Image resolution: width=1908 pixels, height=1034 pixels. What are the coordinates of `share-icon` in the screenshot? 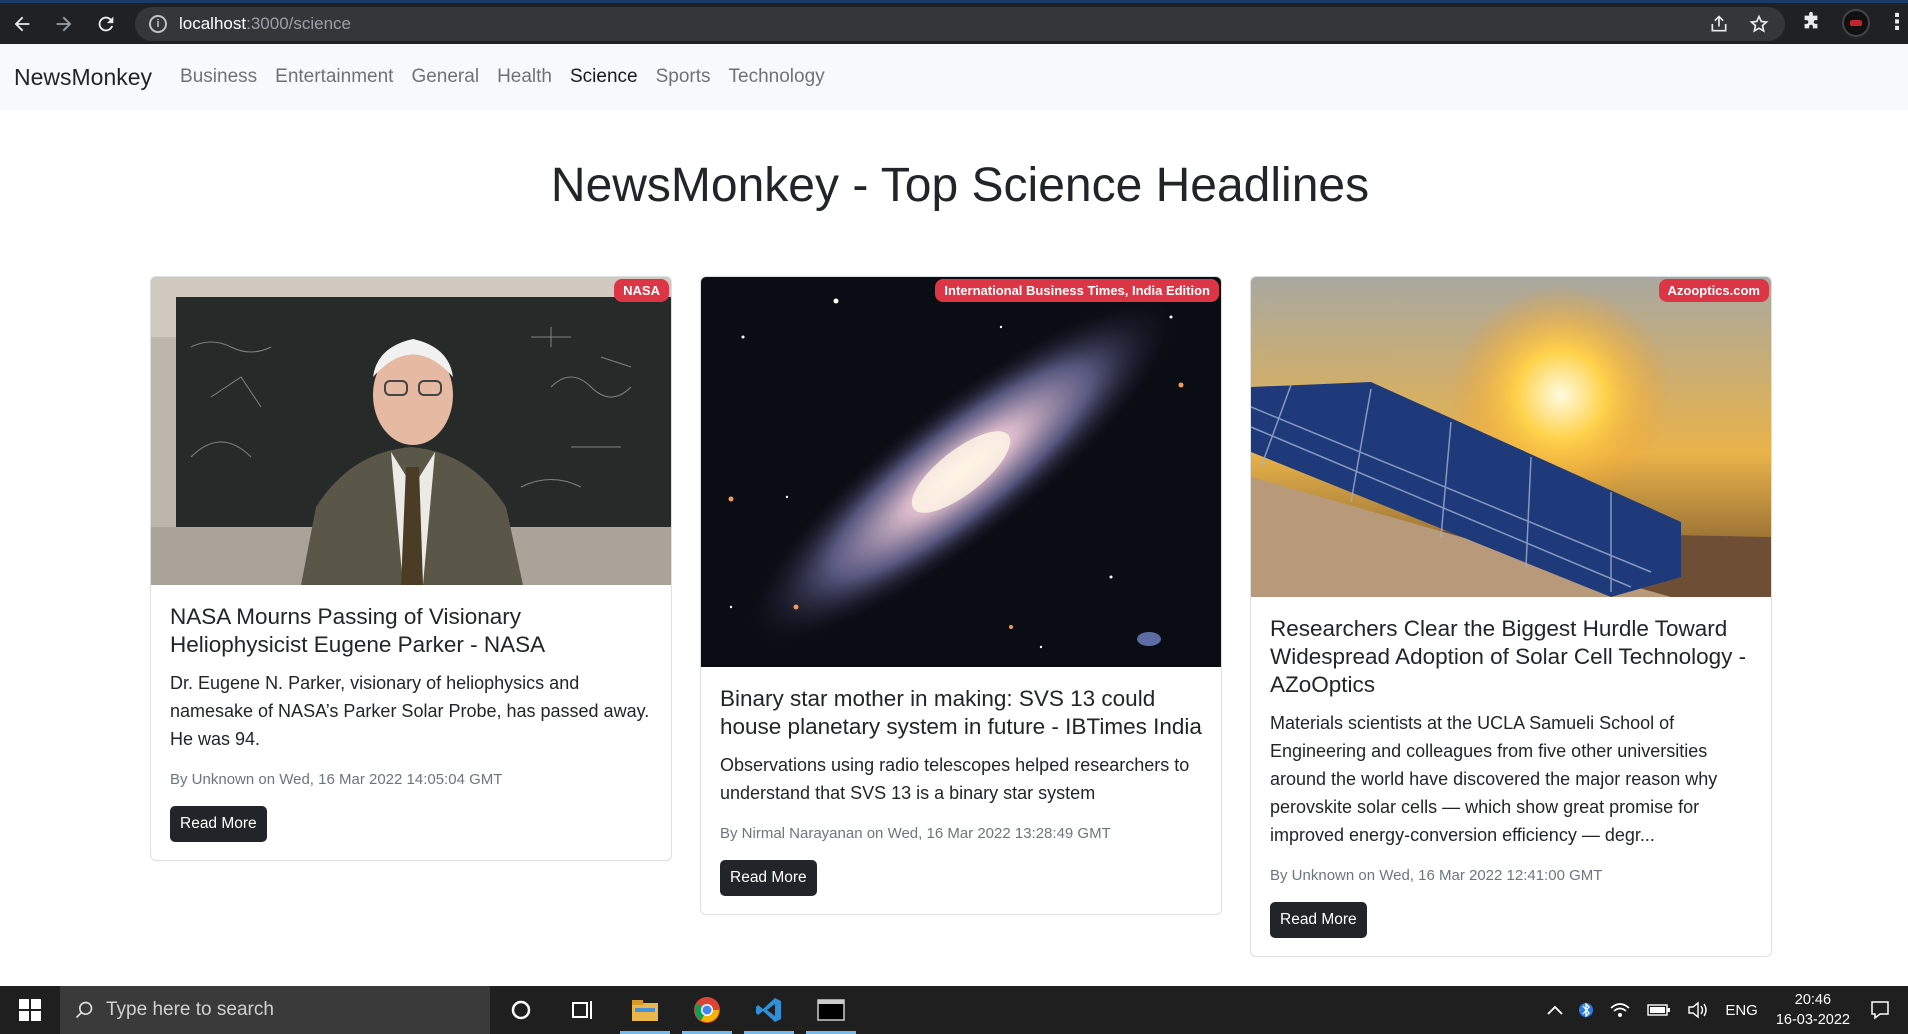 It's located at (1719, 26).